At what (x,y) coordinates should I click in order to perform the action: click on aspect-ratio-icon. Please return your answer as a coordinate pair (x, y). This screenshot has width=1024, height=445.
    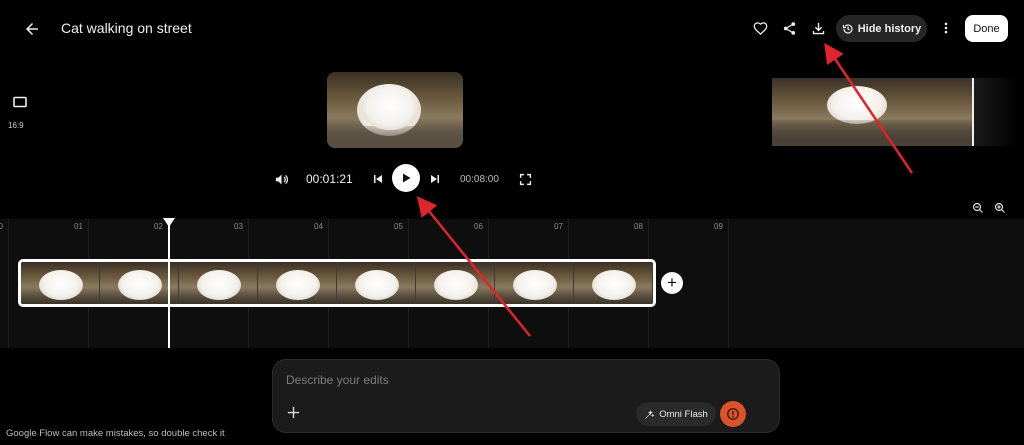
    Looking at the image, I should click on (20, 102).